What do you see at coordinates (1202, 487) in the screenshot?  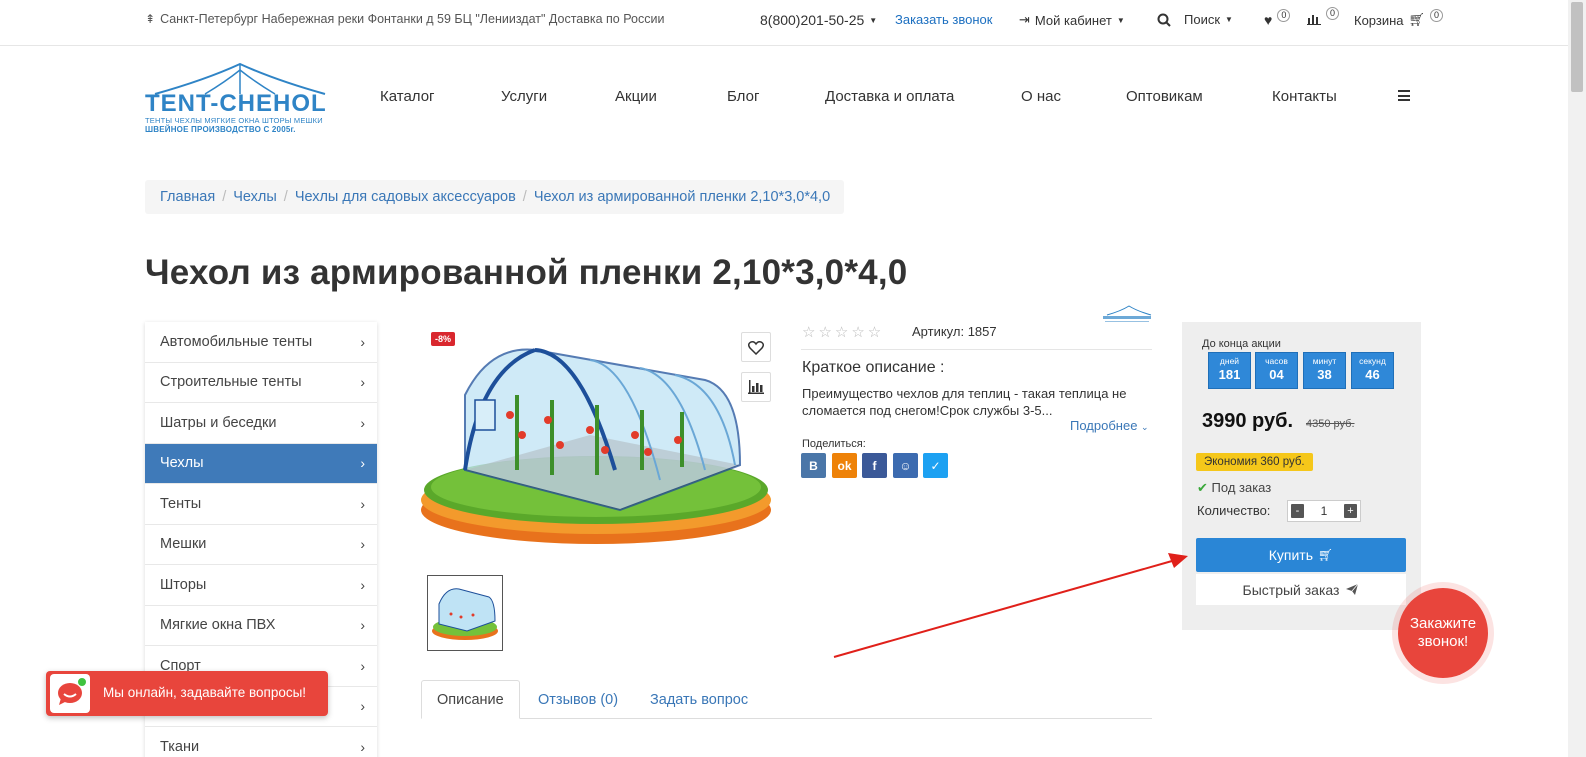 I see `check-icon: ✔` at bounding box center [1202, 487].